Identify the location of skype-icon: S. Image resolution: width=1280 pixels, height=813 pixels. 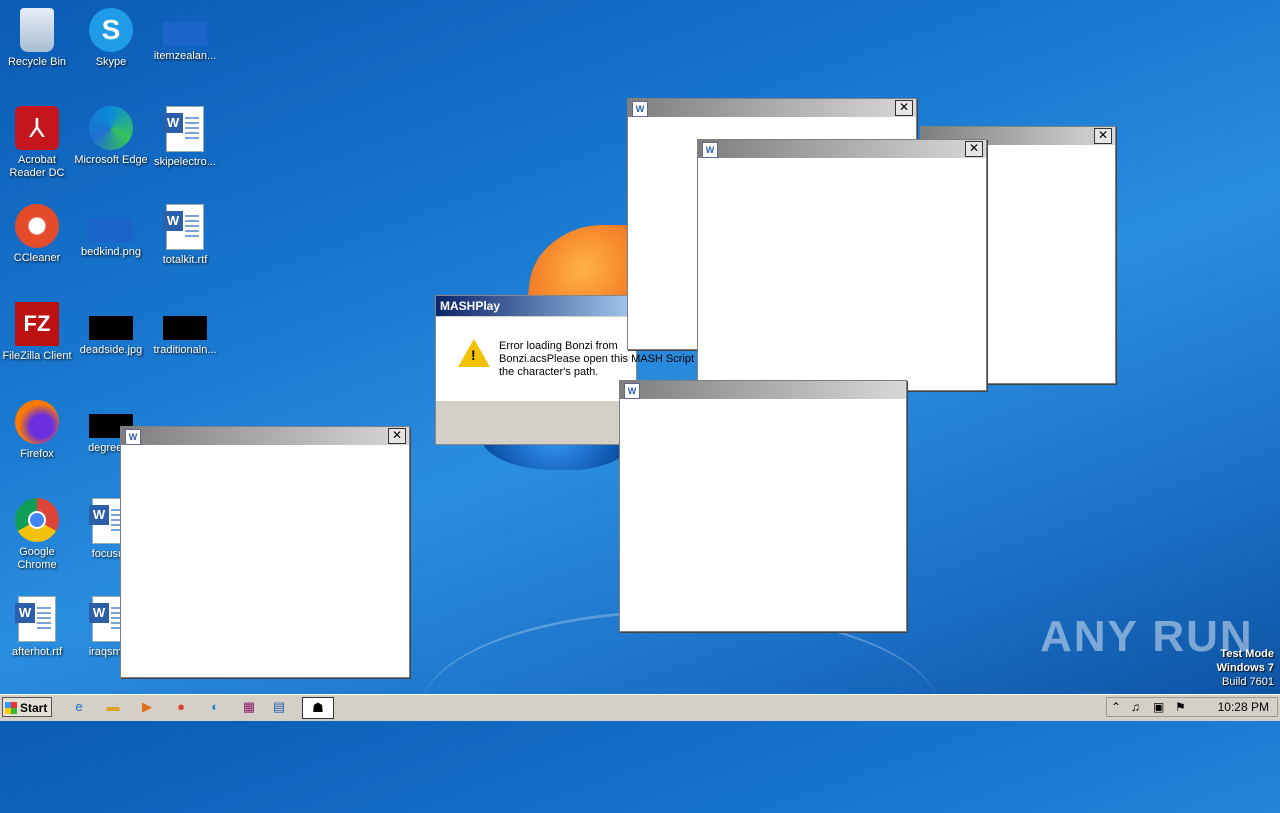
(111, 30).